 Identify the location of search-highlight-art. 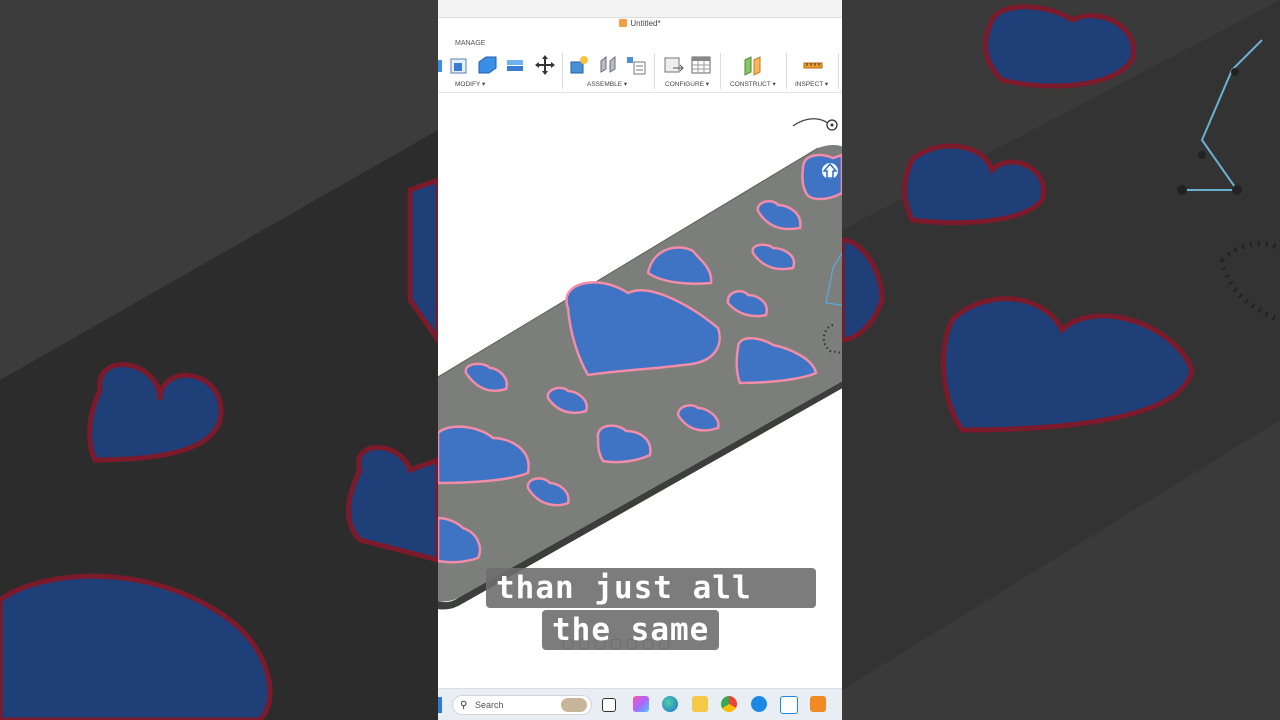
(574, 705).